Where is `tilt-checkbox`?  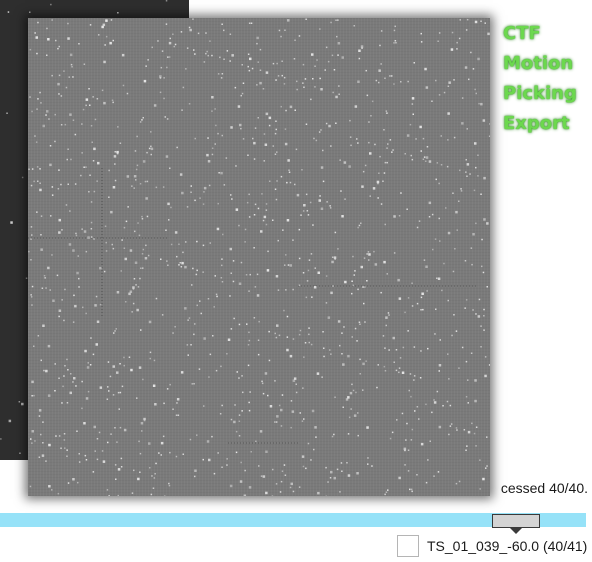 tilt-checkbox is located at coordinates (408, 546).